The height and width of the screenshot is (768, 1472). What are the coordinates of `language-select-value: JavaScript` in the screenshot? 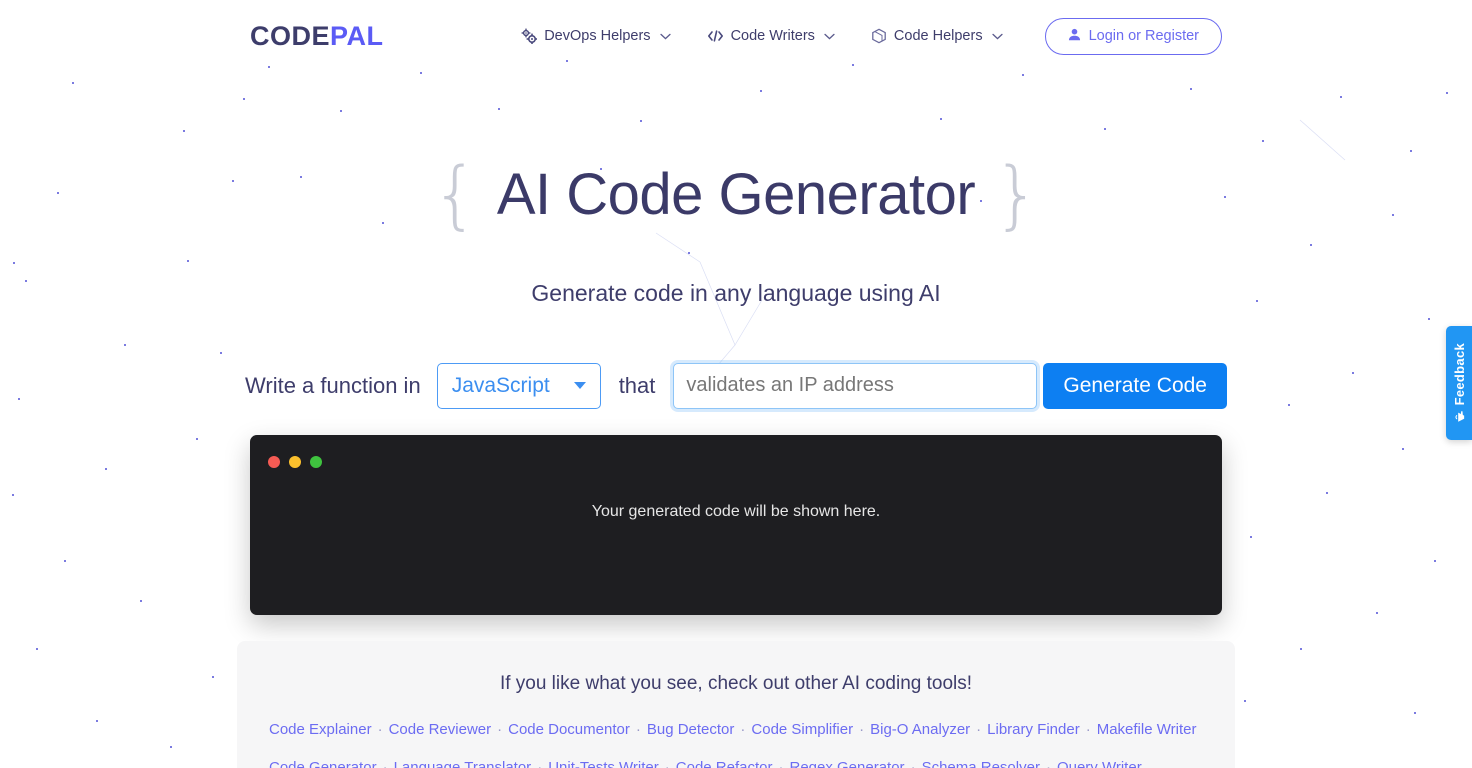 It's located at (500, 385).